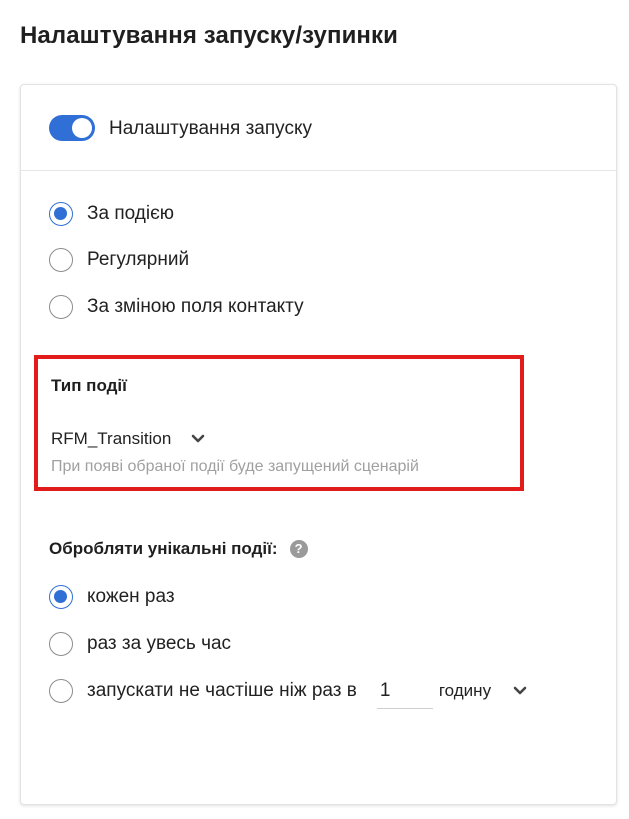  What do you see at coordinates (131, 596) in the screenshot?
I see `radio-label: кожен раз` at bounding box center [131, 596].